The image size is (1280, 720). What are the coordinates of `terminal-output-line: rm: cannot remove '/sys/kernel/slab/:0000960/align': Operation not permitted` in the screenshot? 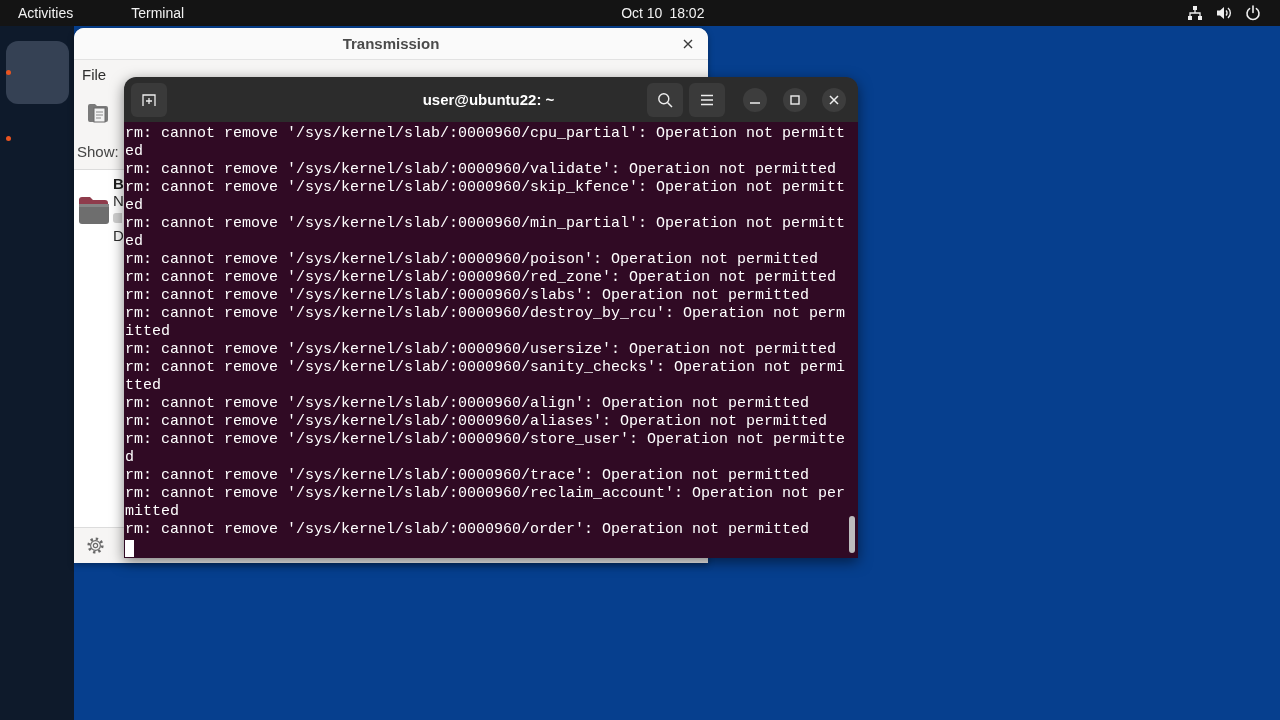 It's located at (468, 404).